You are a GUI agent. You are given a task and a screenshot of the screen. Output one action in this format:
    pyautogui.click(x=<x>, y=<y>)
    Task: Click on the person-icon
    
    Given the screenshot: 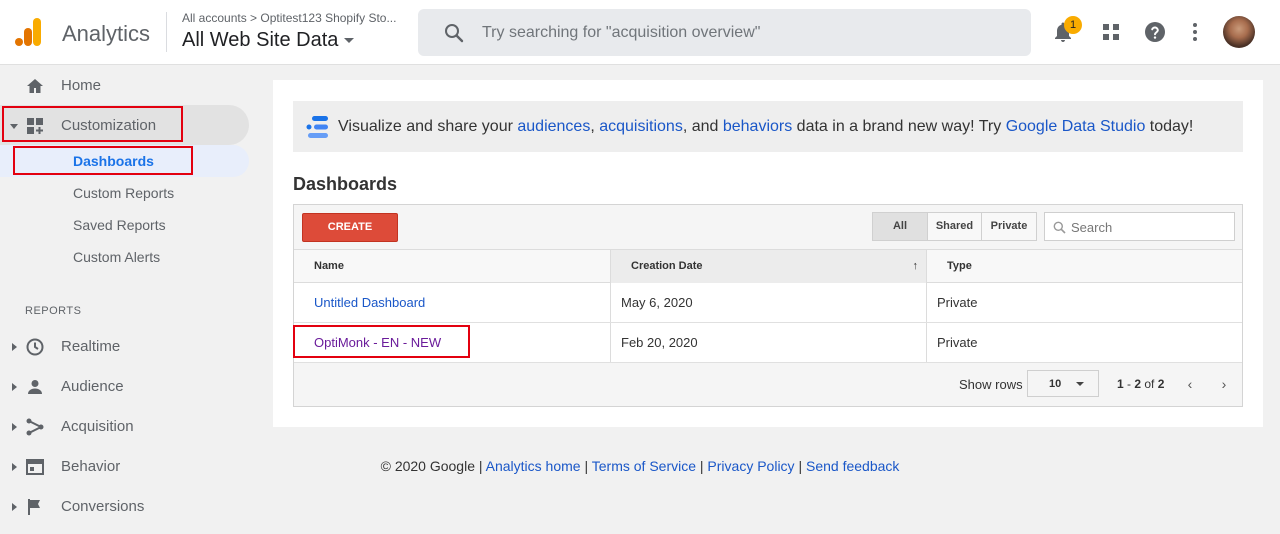 What is the action you would take?
    pyautogui.click(x=35, y=387)
    